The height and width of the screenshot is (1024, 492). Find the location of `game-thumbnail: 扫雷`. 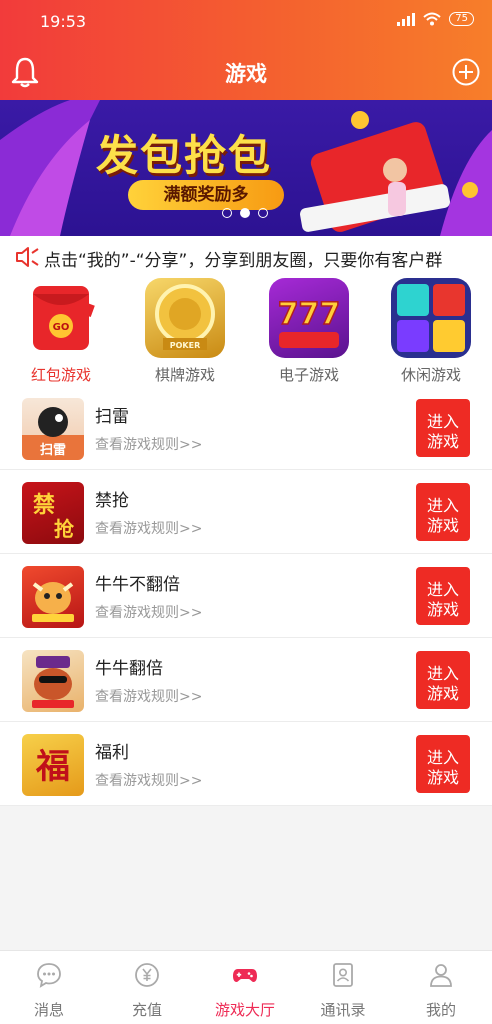

game-thumbnail: 扫雷 is located at coordinates (53, 429).